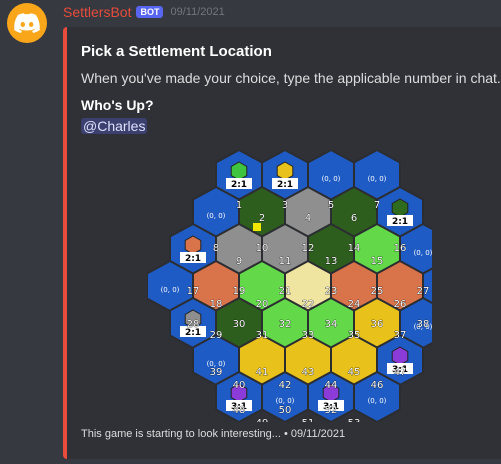 The image size is (501, 464). Describe the element at coordinates (239, 386) in the screenshot. I see `settlement-node-number: 40` at that location.